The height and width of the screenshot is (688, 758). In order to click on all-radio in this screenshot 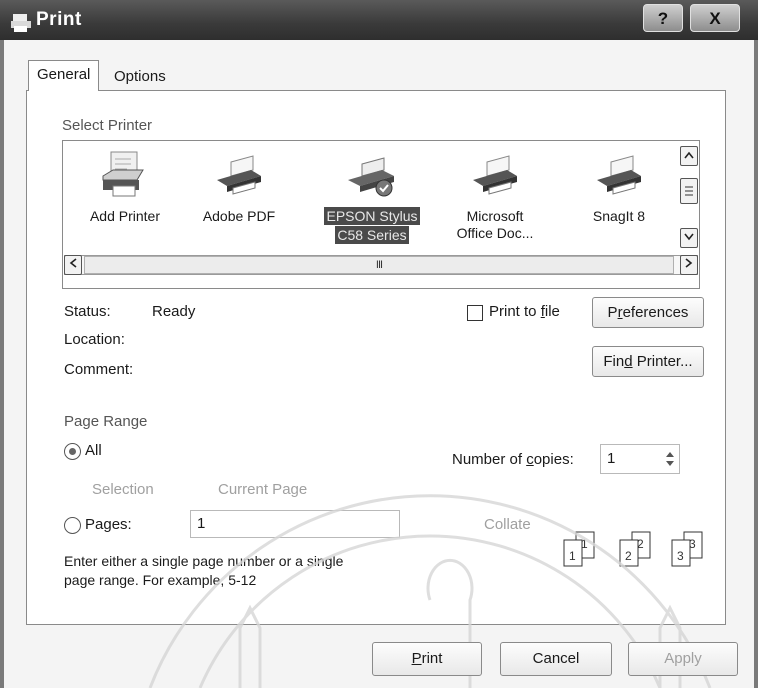, I will do `click(72, 451)`.